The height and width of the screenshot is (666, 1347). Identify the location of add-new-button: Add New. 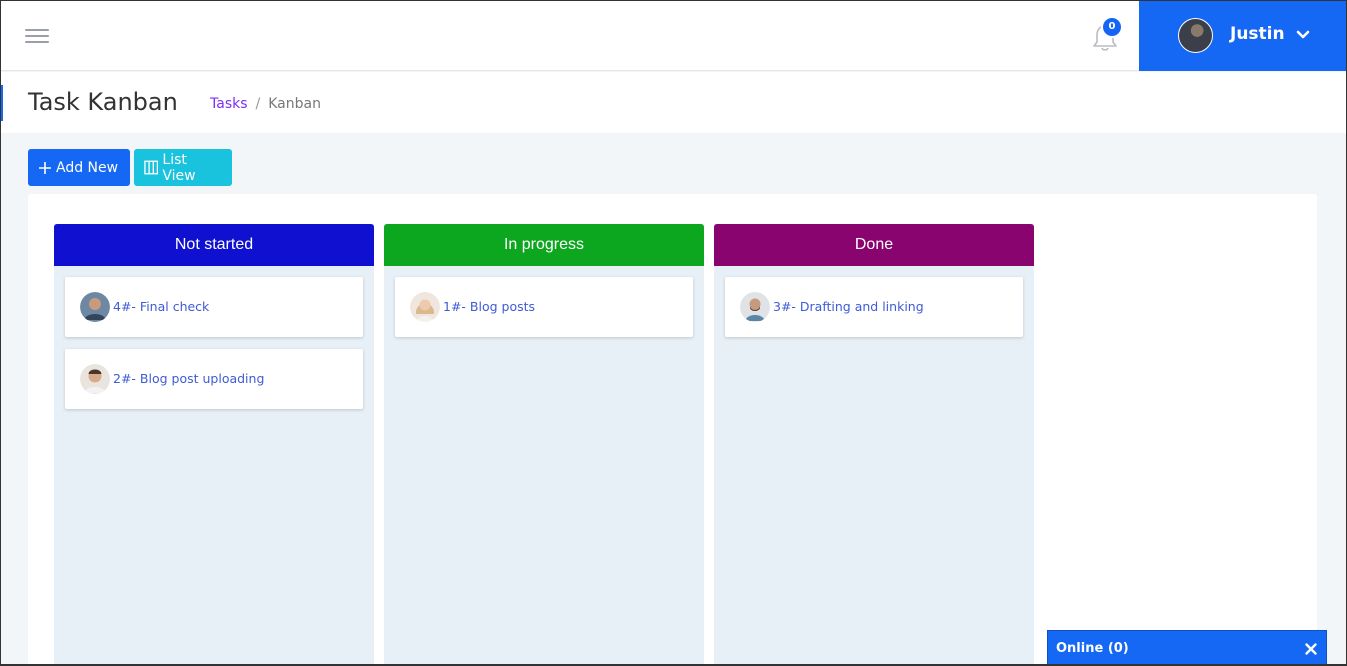
(79, 167).